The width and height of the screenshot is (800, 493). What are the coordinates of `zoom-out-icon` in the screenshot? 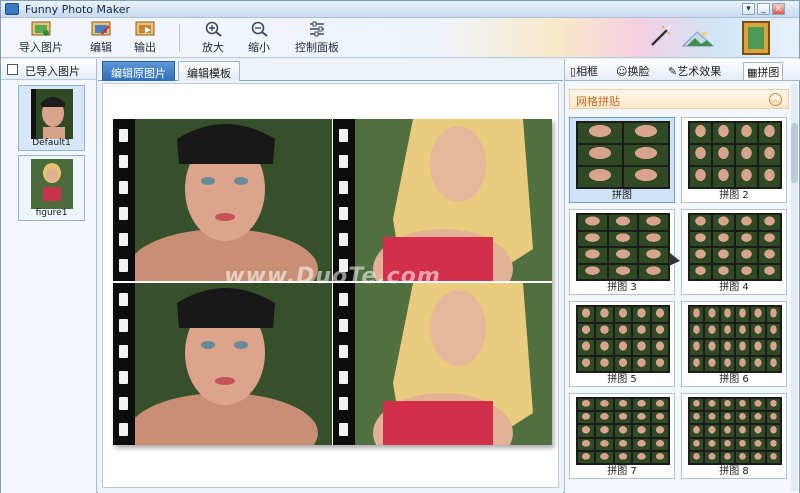 It's located at (259, 29).